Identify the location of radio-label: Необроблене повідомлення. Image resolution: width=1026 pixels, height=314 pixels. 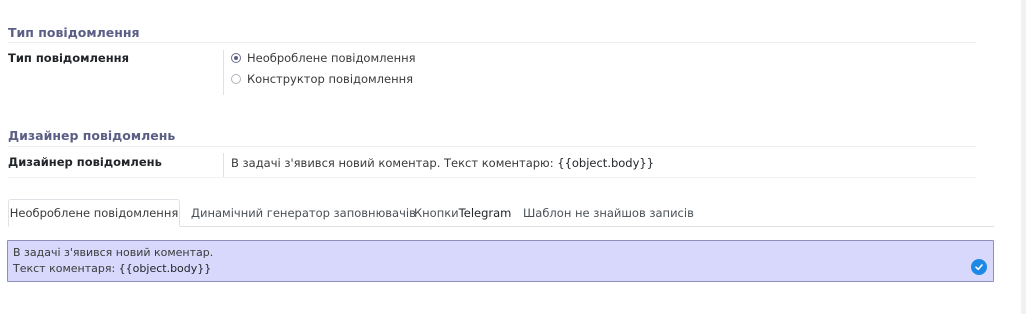
(331, 58).